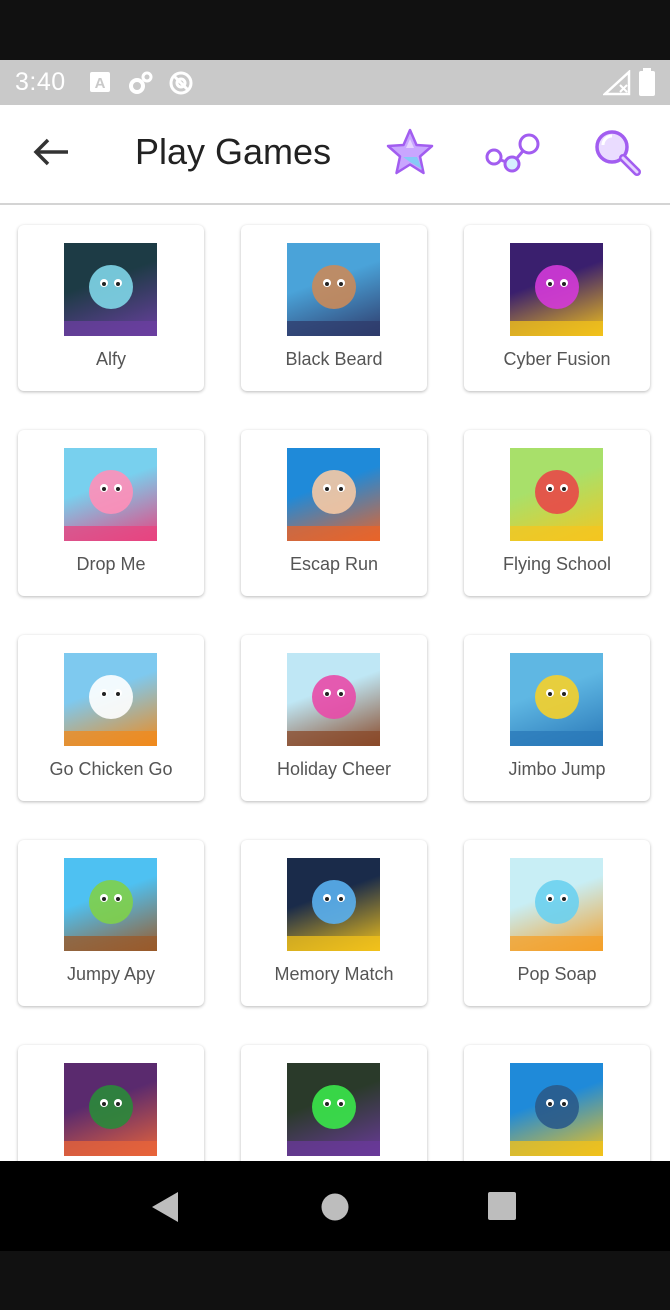  What do you see at coordinates (334, 564) in the screenshot?
I see `game-label: Escap Run` at bounding box center [334, 564].